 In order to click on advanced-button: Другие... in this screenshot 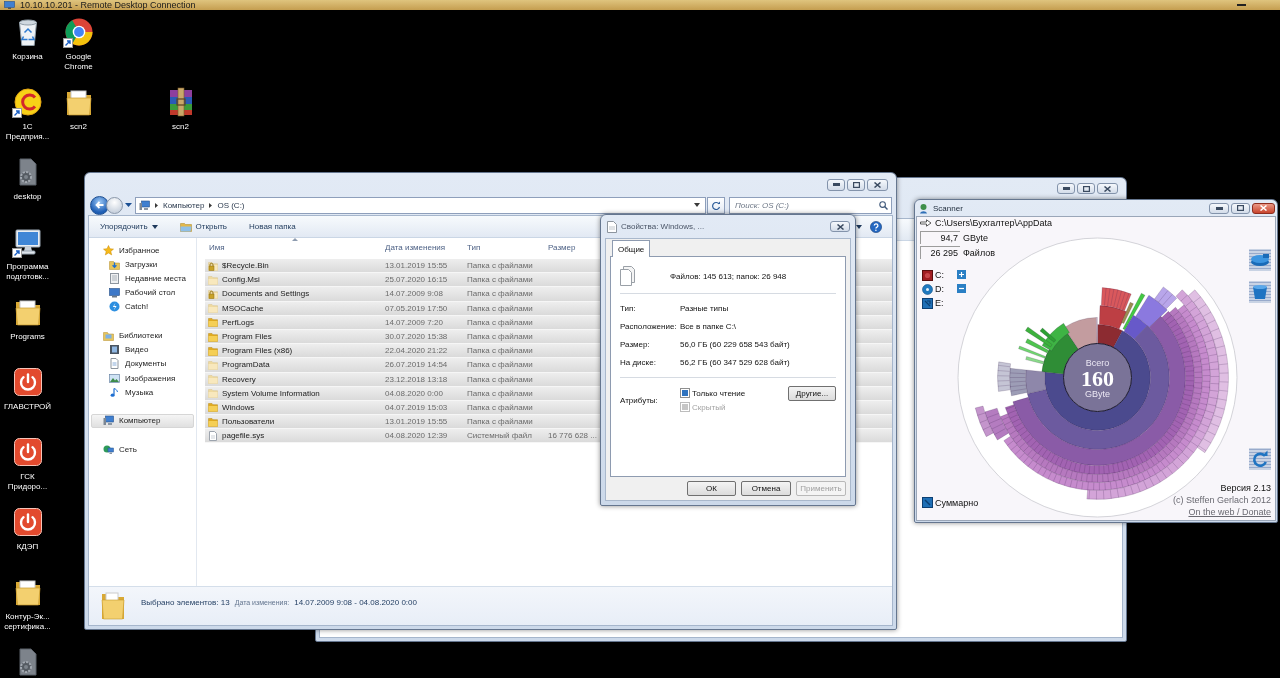, I will do `click(812, 393)`.